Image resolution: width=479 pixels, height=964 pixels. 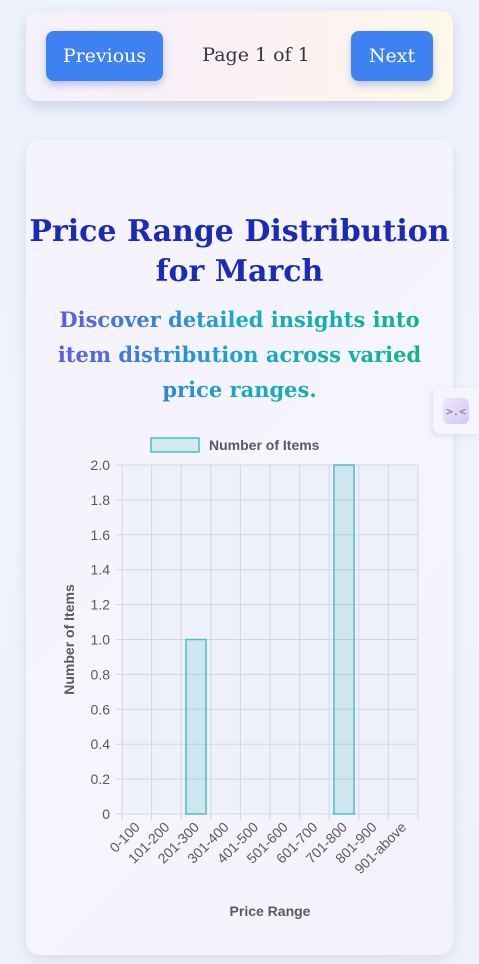 What do you see at coordinates (101, 744) in the screenshot?
I see `y-tick-label: 0.4` at bounding box center [101, 744].